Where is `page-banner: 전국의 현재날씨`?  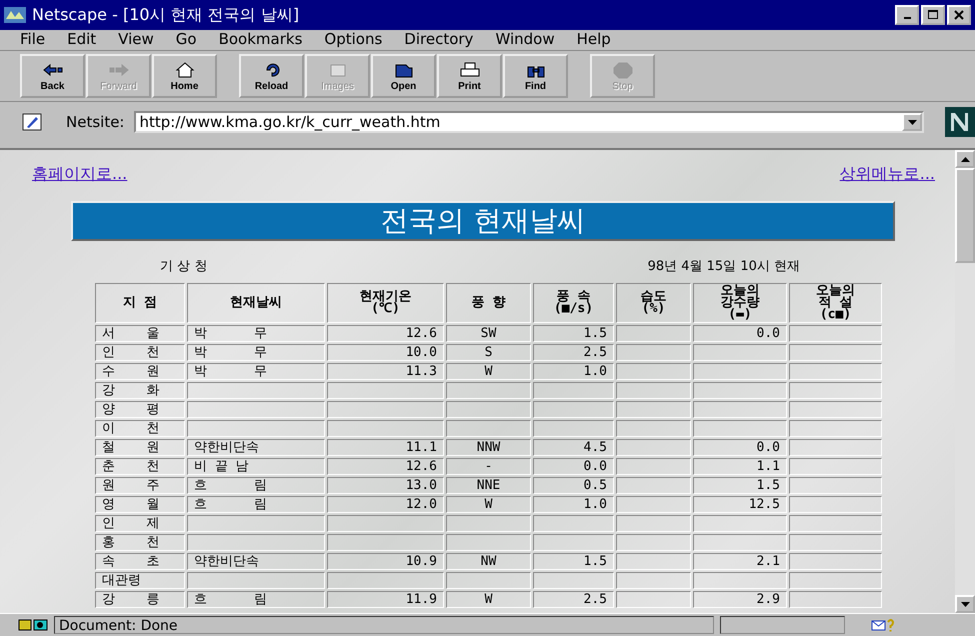
page-banner: 전국의 현재날씨 is located at coordinates (483, 221).